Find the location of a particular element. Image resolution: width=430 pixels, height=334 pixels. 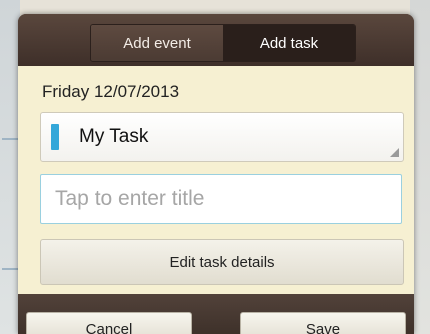

edit-task-details-button: Edit task details is located at coordinates (222, 262).